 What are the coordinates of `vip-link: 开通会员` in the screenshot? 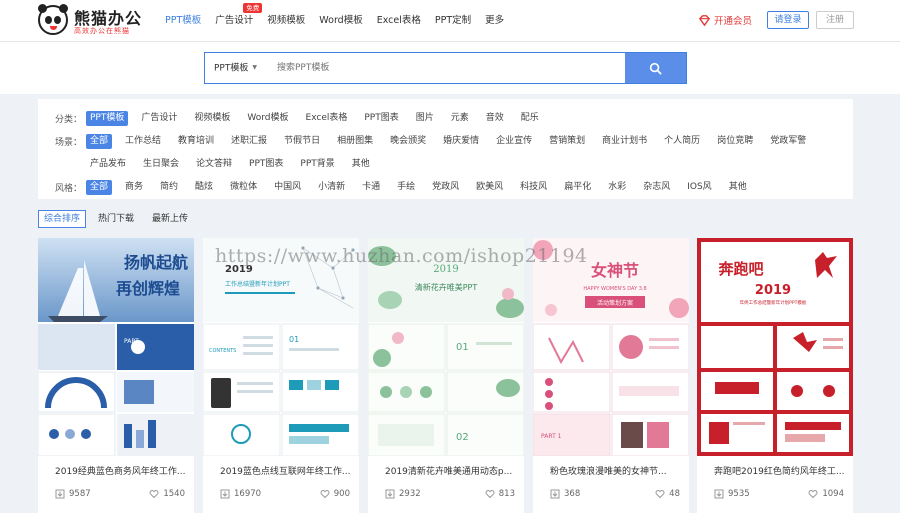 It's located at (725, 20).